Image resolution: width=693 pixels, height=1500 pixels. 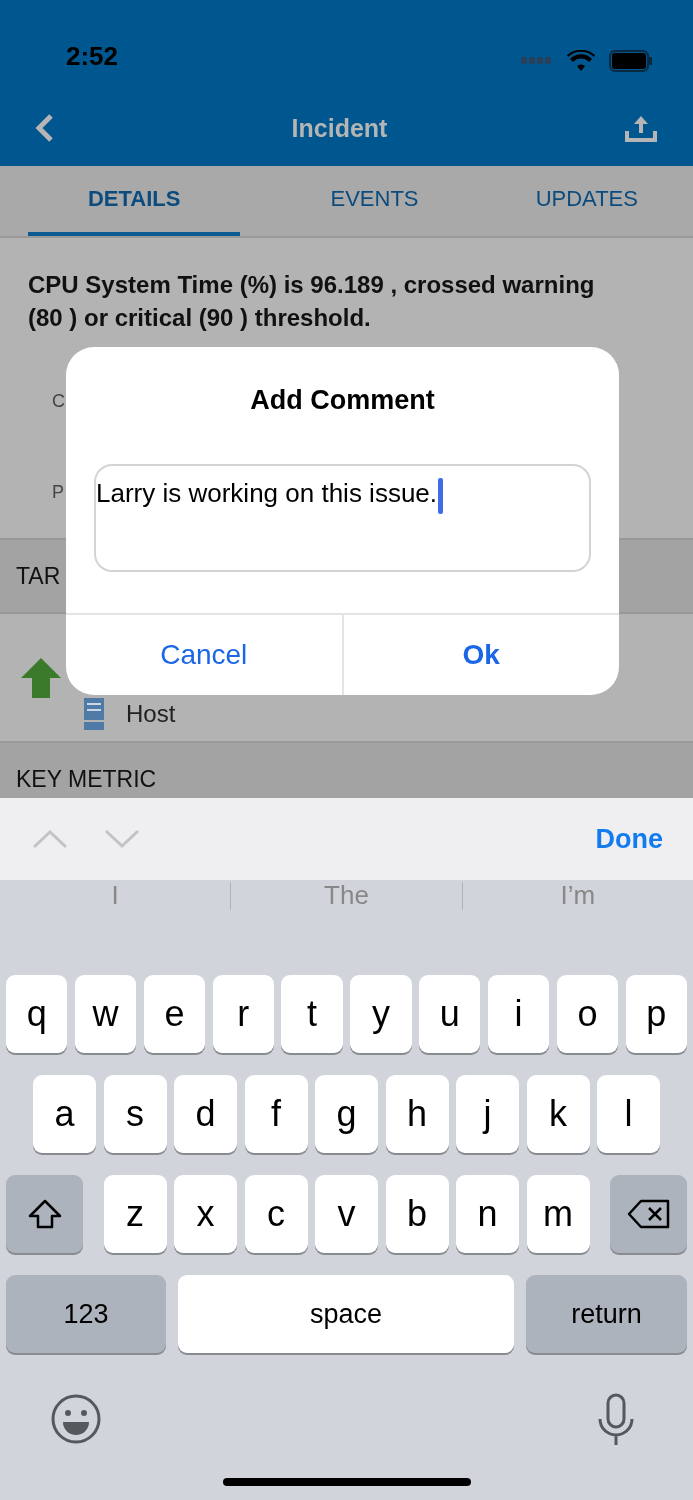 I want to click on shift-key, so click(x=44, y=1214).